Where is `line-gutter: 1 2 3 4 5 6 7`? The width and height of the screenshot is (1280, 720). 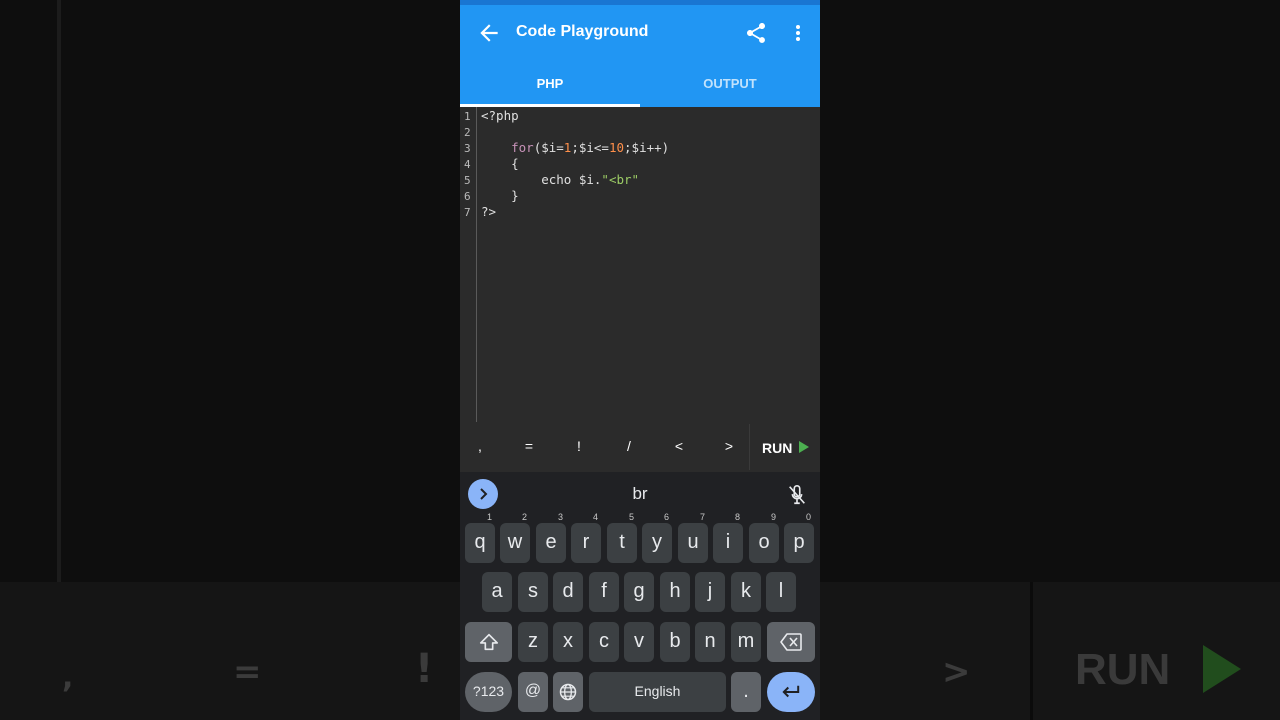
line-gutter: 1 2 3 4 5 6 7 is located at coordinates (468, 264).